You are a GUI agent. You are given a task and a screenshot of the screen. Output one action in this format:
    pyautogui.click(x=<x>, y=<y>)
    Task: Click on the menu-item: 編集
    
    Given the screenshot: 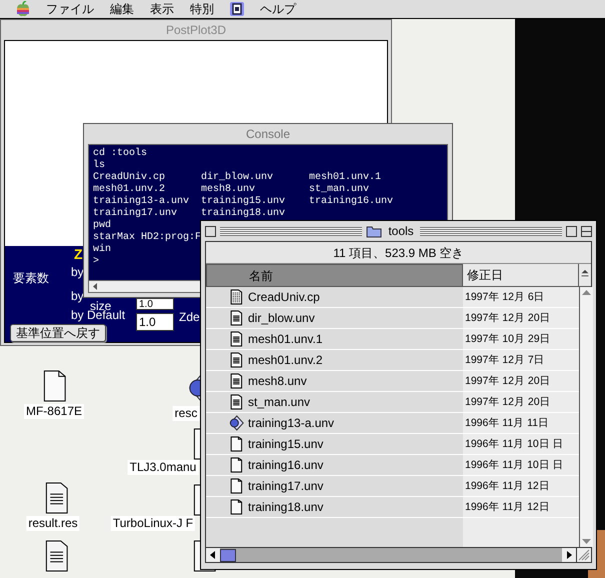 What is the action you would take?
    pyautogui.click(x=122, y=9)
    